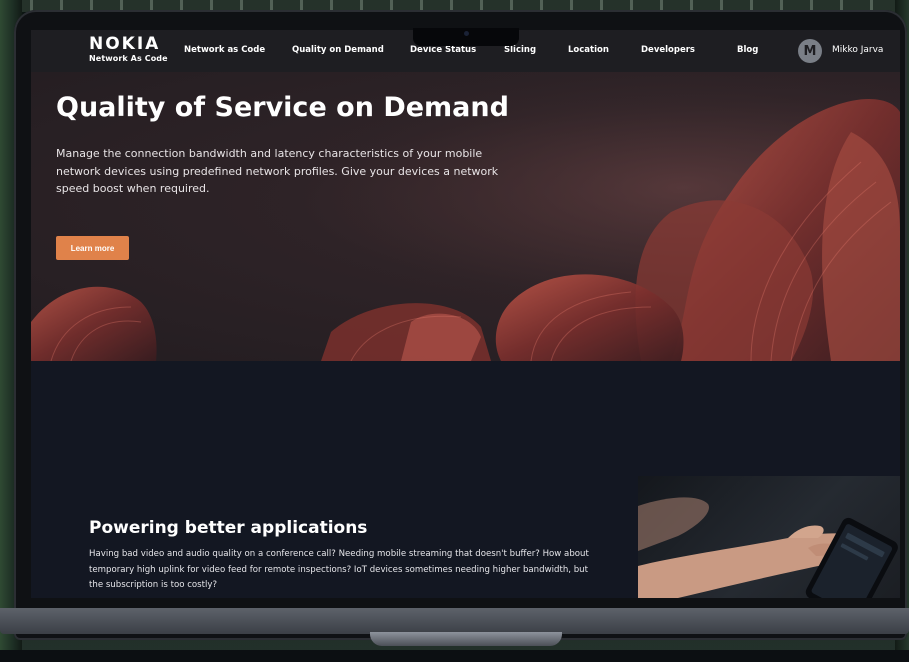 The width and height of the screenshot is (909, 662). What do you see at coordinates (282, 107) in the screenshot?
I see `hero-title: Quality of Service on Demand` at bounding box center [282, 107].